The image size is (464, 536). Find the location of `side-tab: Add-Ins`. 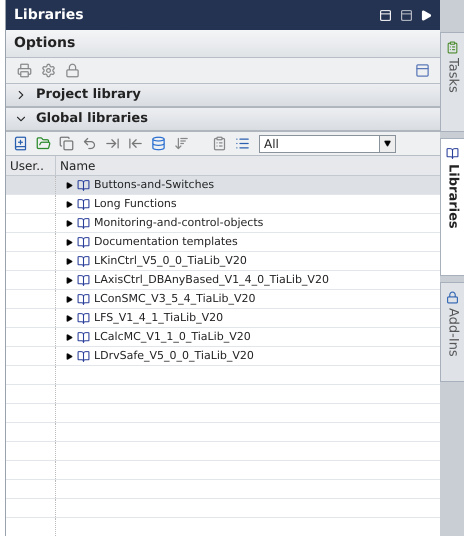

side-tab: Add-Ins is located at coordinates (452, 332).